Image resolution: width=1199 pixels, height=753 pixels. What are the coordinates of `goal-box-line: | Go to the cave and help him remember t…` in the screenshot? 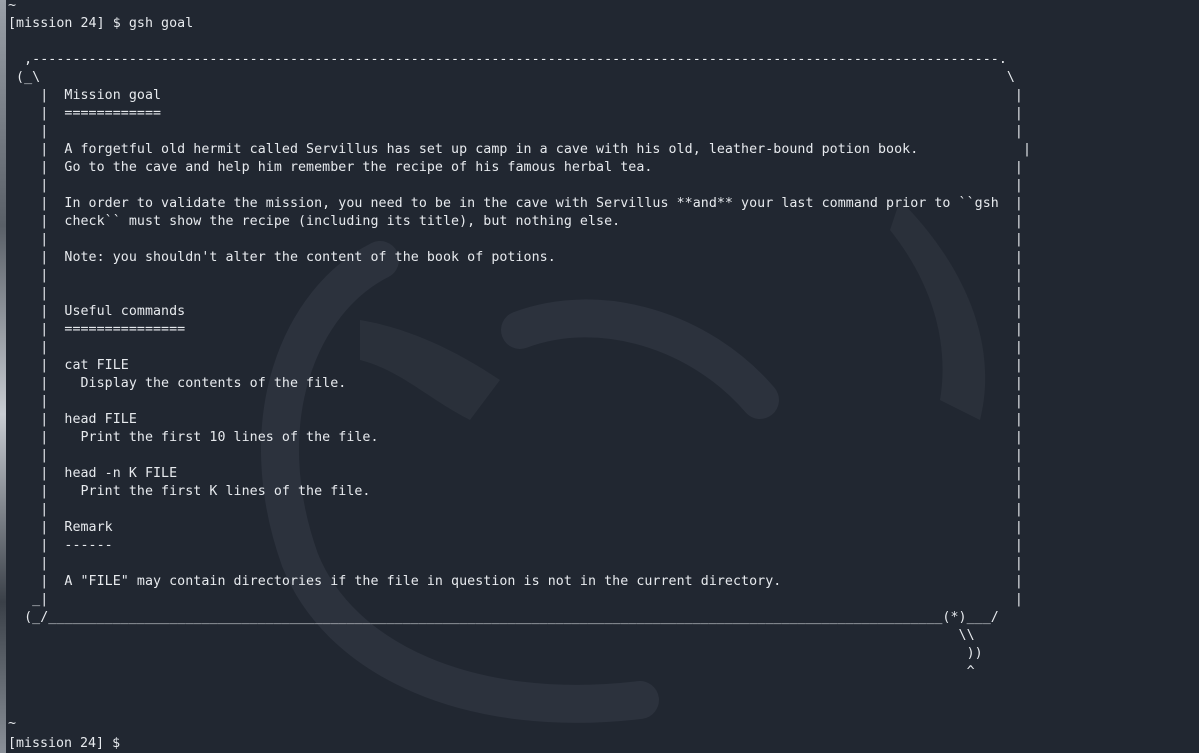 It's located at (515, 167).